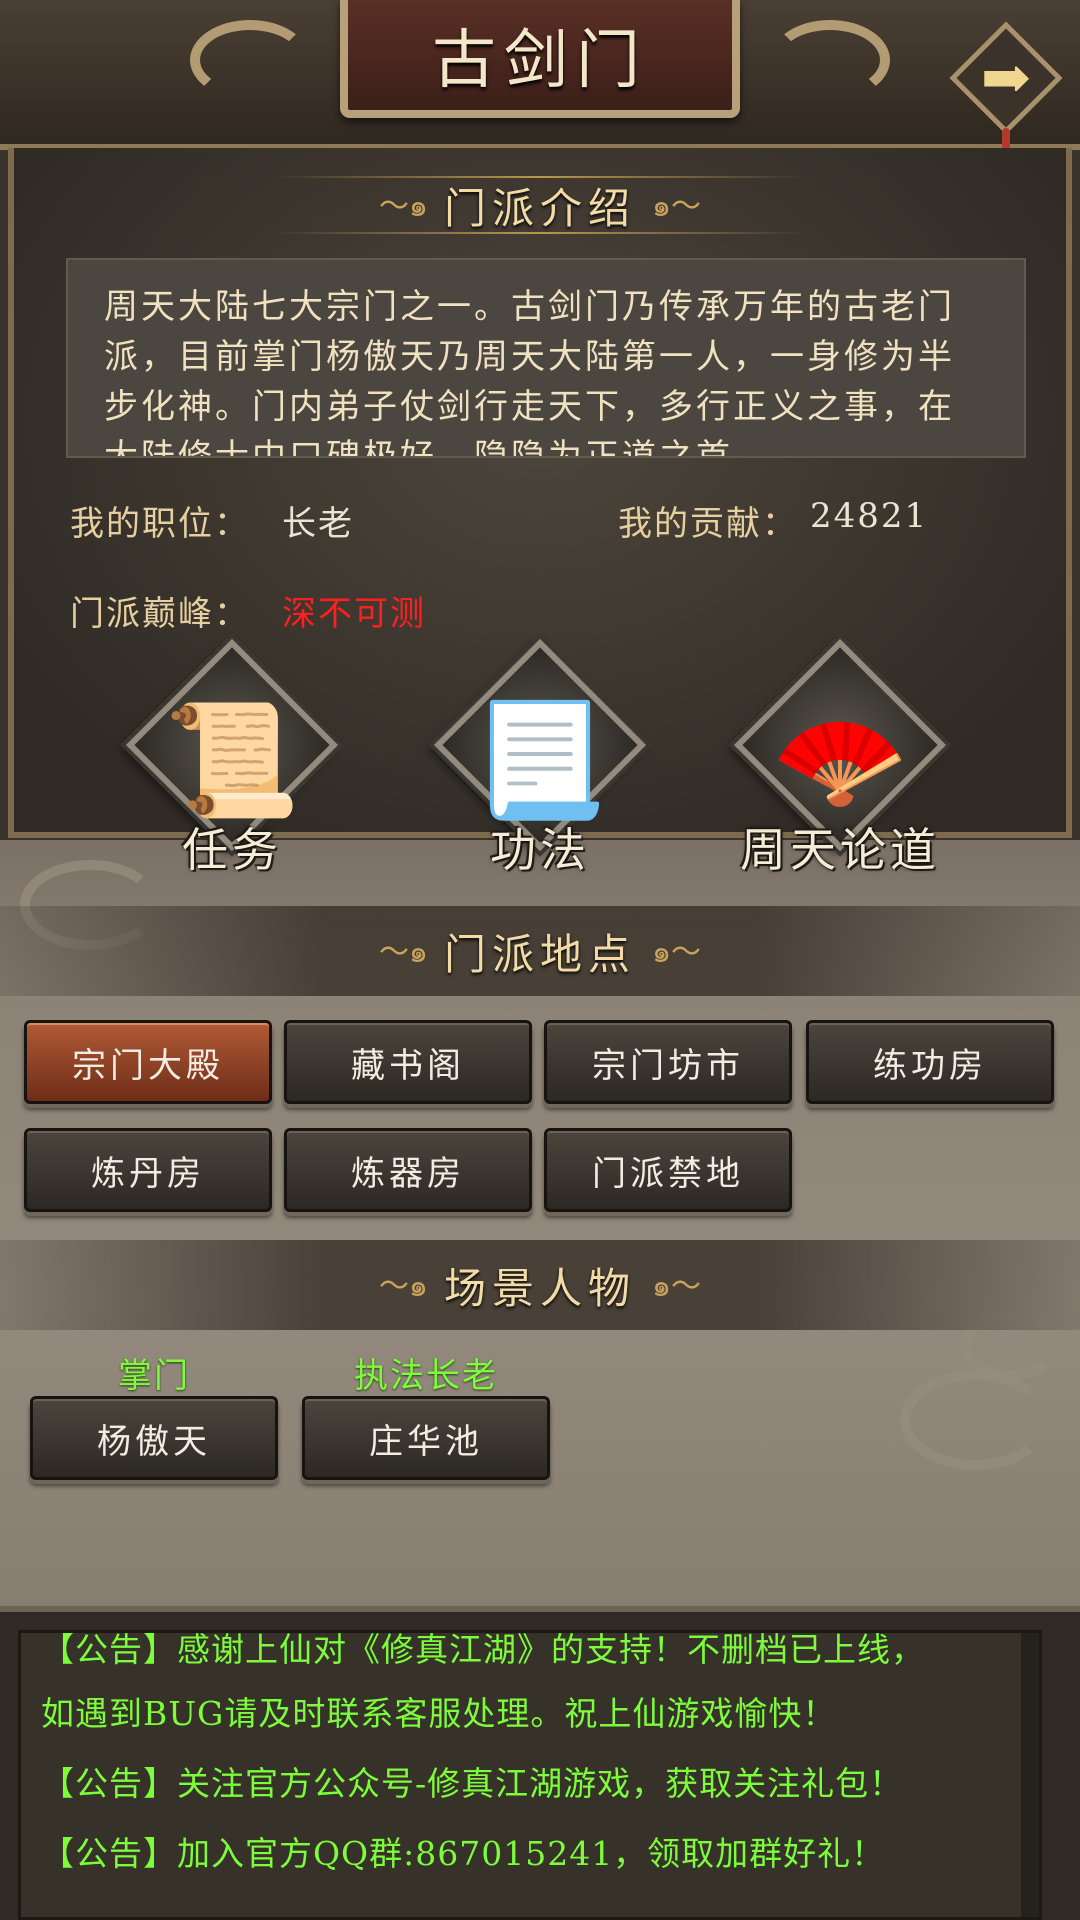 Image resolution: width=1080 pixels, height=1920 pixels. What do you see at coordinates (154, 1376) in the screenshot?
I see `character-role-label: 掌门` at bounding box center [154, 1376].